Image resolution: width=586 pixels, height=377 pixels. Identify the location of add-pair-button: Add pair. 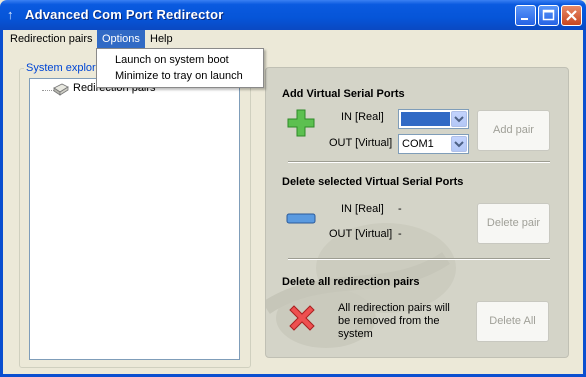
(513, 130).